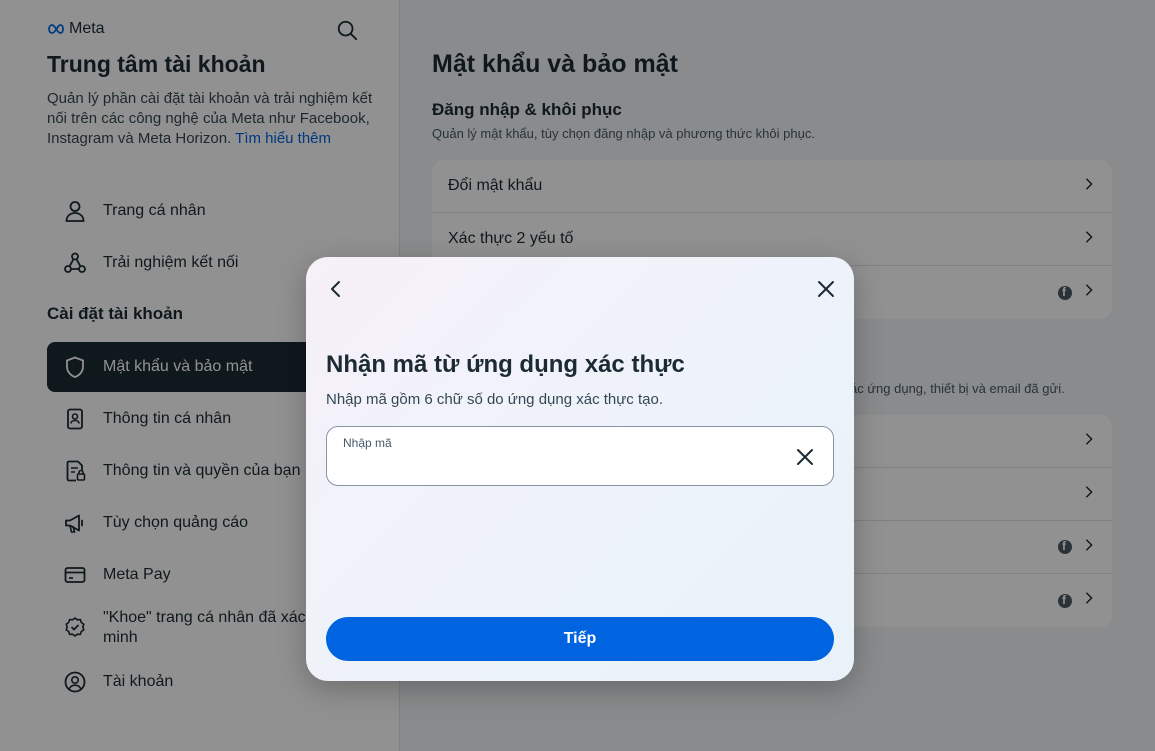 The image size is (1155, 751). I want to click on code-field: Nhập mã, so click(580, 456).